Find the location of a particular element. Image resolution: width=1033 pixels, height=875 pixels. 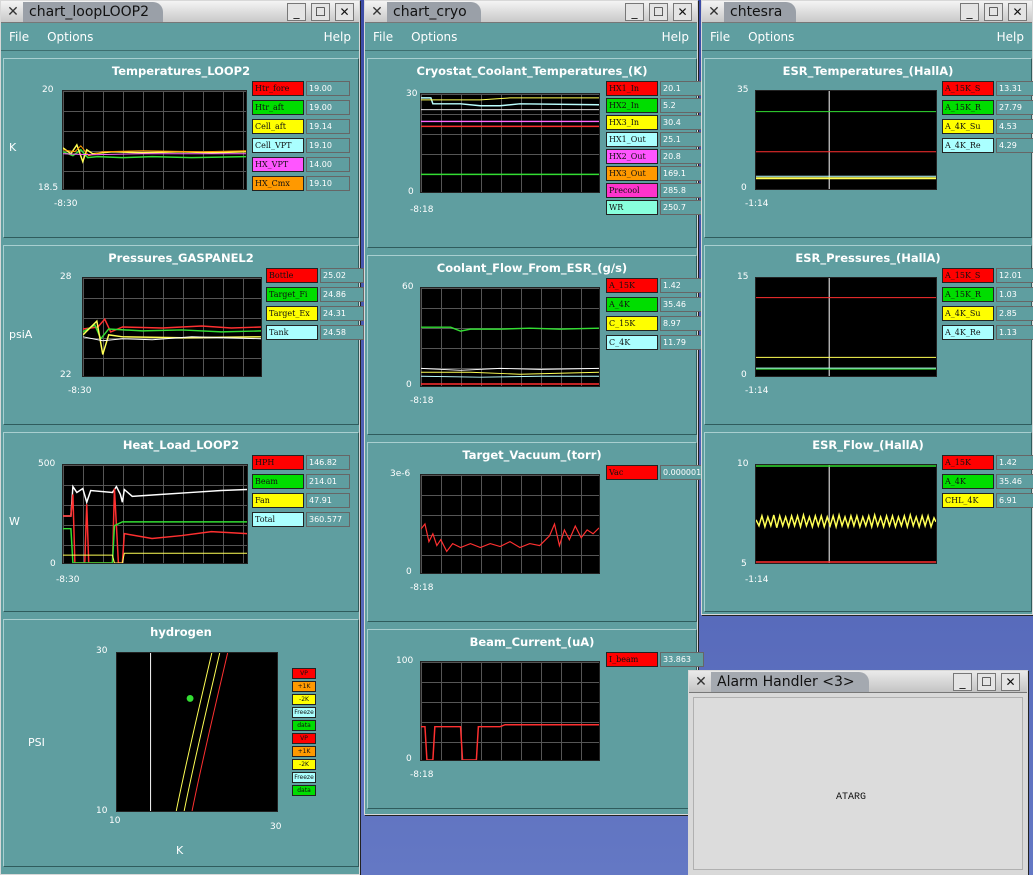

legend-row: HX2_In 5.2 is located at coordinates (655, 105).